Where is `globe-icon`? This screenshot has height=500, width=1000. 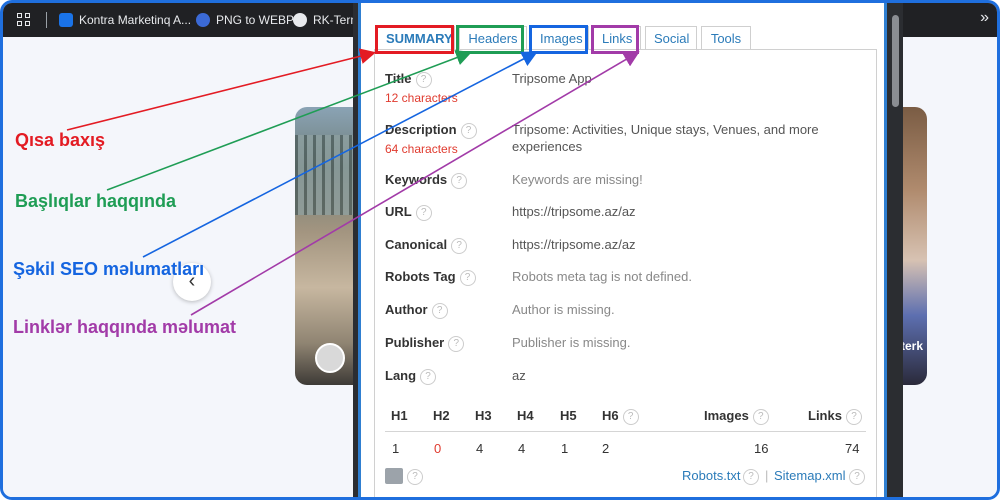 globe-icon is located at coordinates (300, 20).